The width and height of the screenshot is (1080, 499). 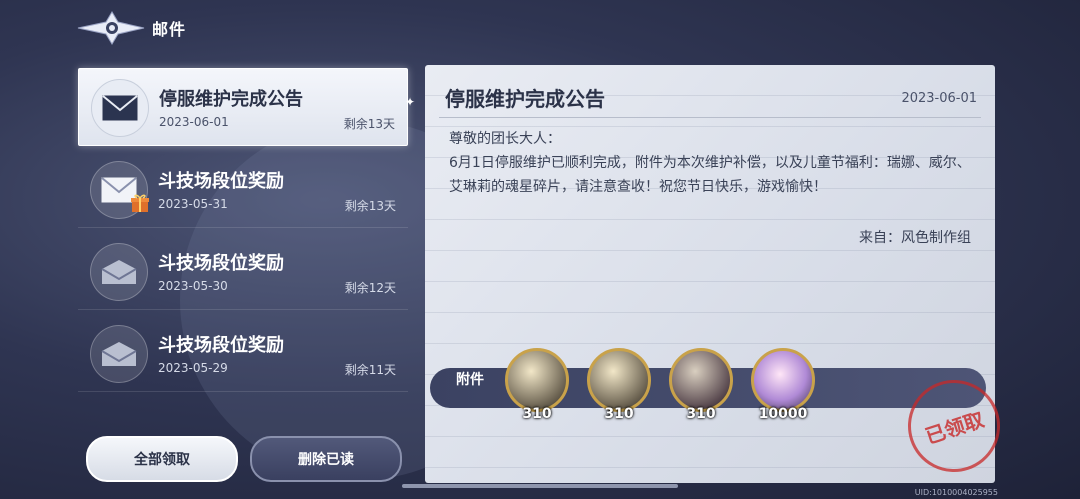 I want to click on detail-sender: 来自：风色制作组, so click(x=915, y=238).